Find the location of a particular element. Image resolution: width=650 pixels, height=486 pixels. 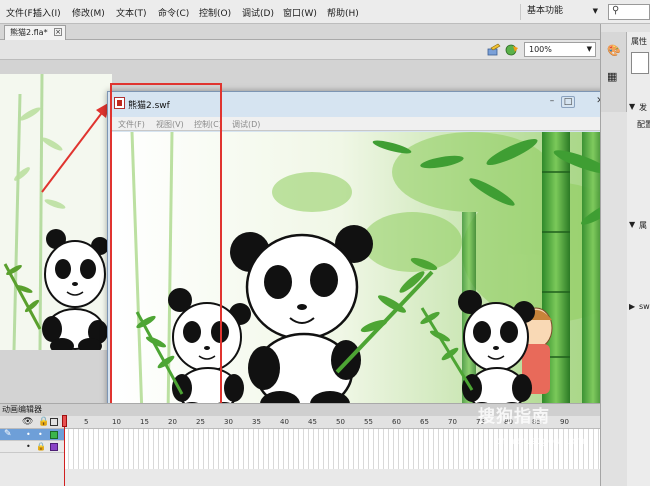

frame-number: 30 is located at coordinates (228, 422).